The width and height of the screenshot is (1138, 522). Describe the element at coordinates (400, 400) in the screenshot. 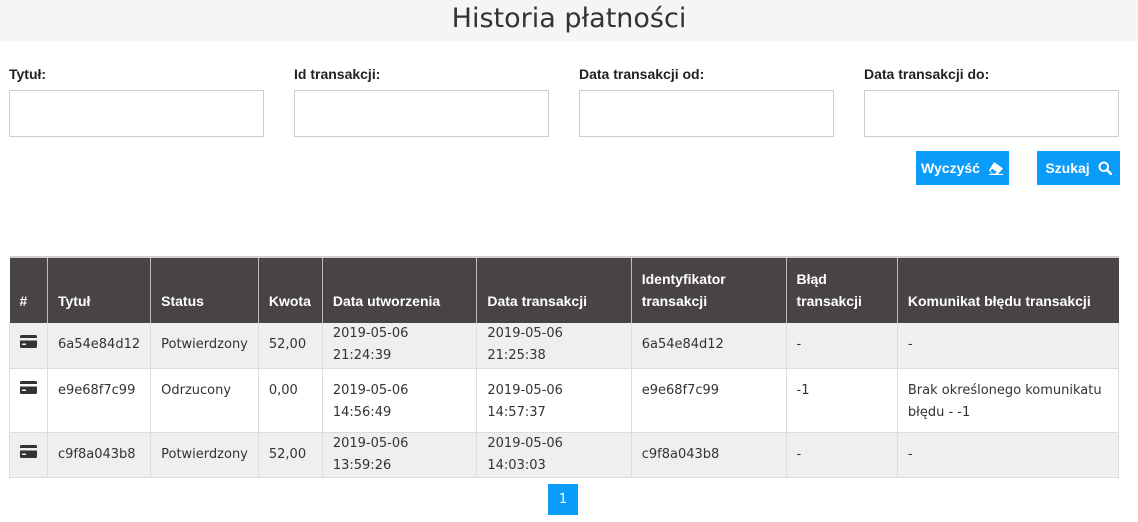

I see `row-created: 2019-05-06 14:56:49` at that location.